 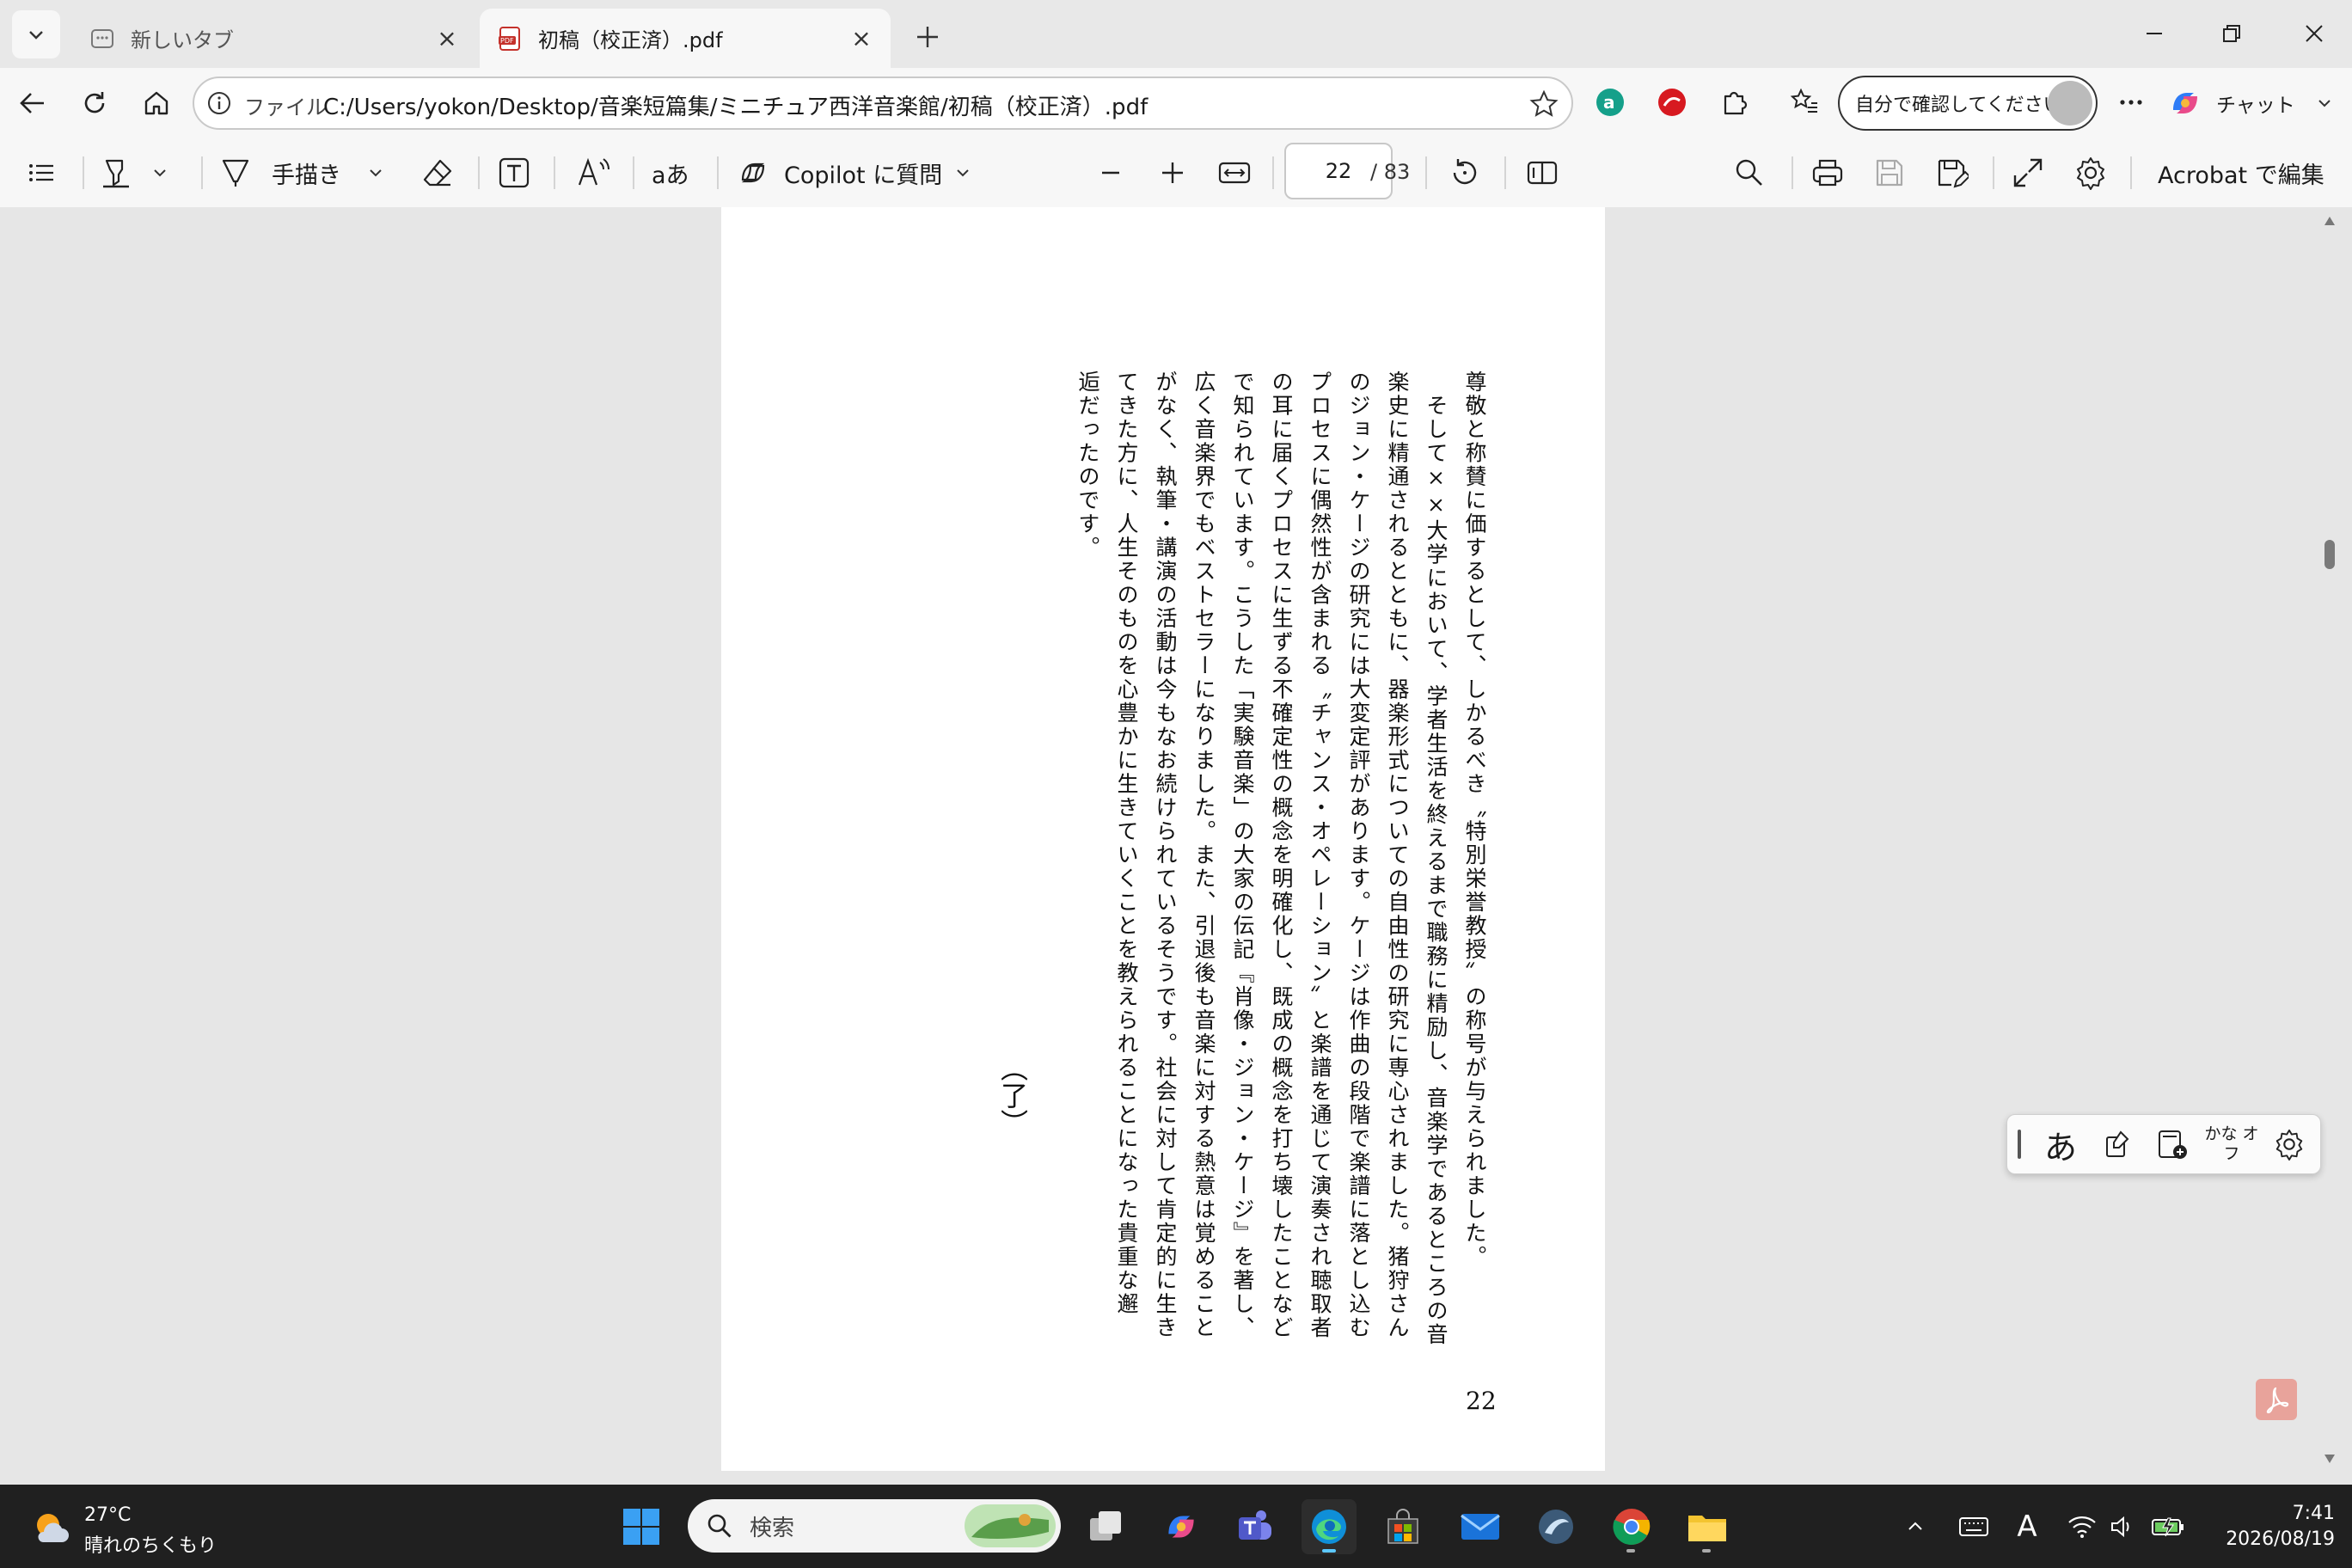 I want to click on ime-indicator: A, so click(x=2027, y=1527).